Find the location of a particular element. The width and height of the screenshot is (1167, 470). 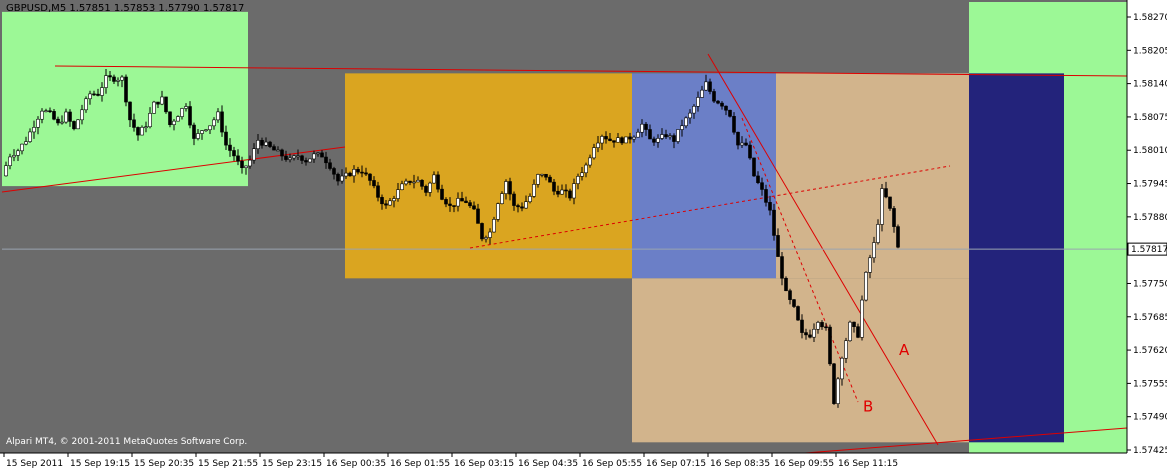

time-tick-label: 16 Sep 11:15 is located at coordinates (868, 464).